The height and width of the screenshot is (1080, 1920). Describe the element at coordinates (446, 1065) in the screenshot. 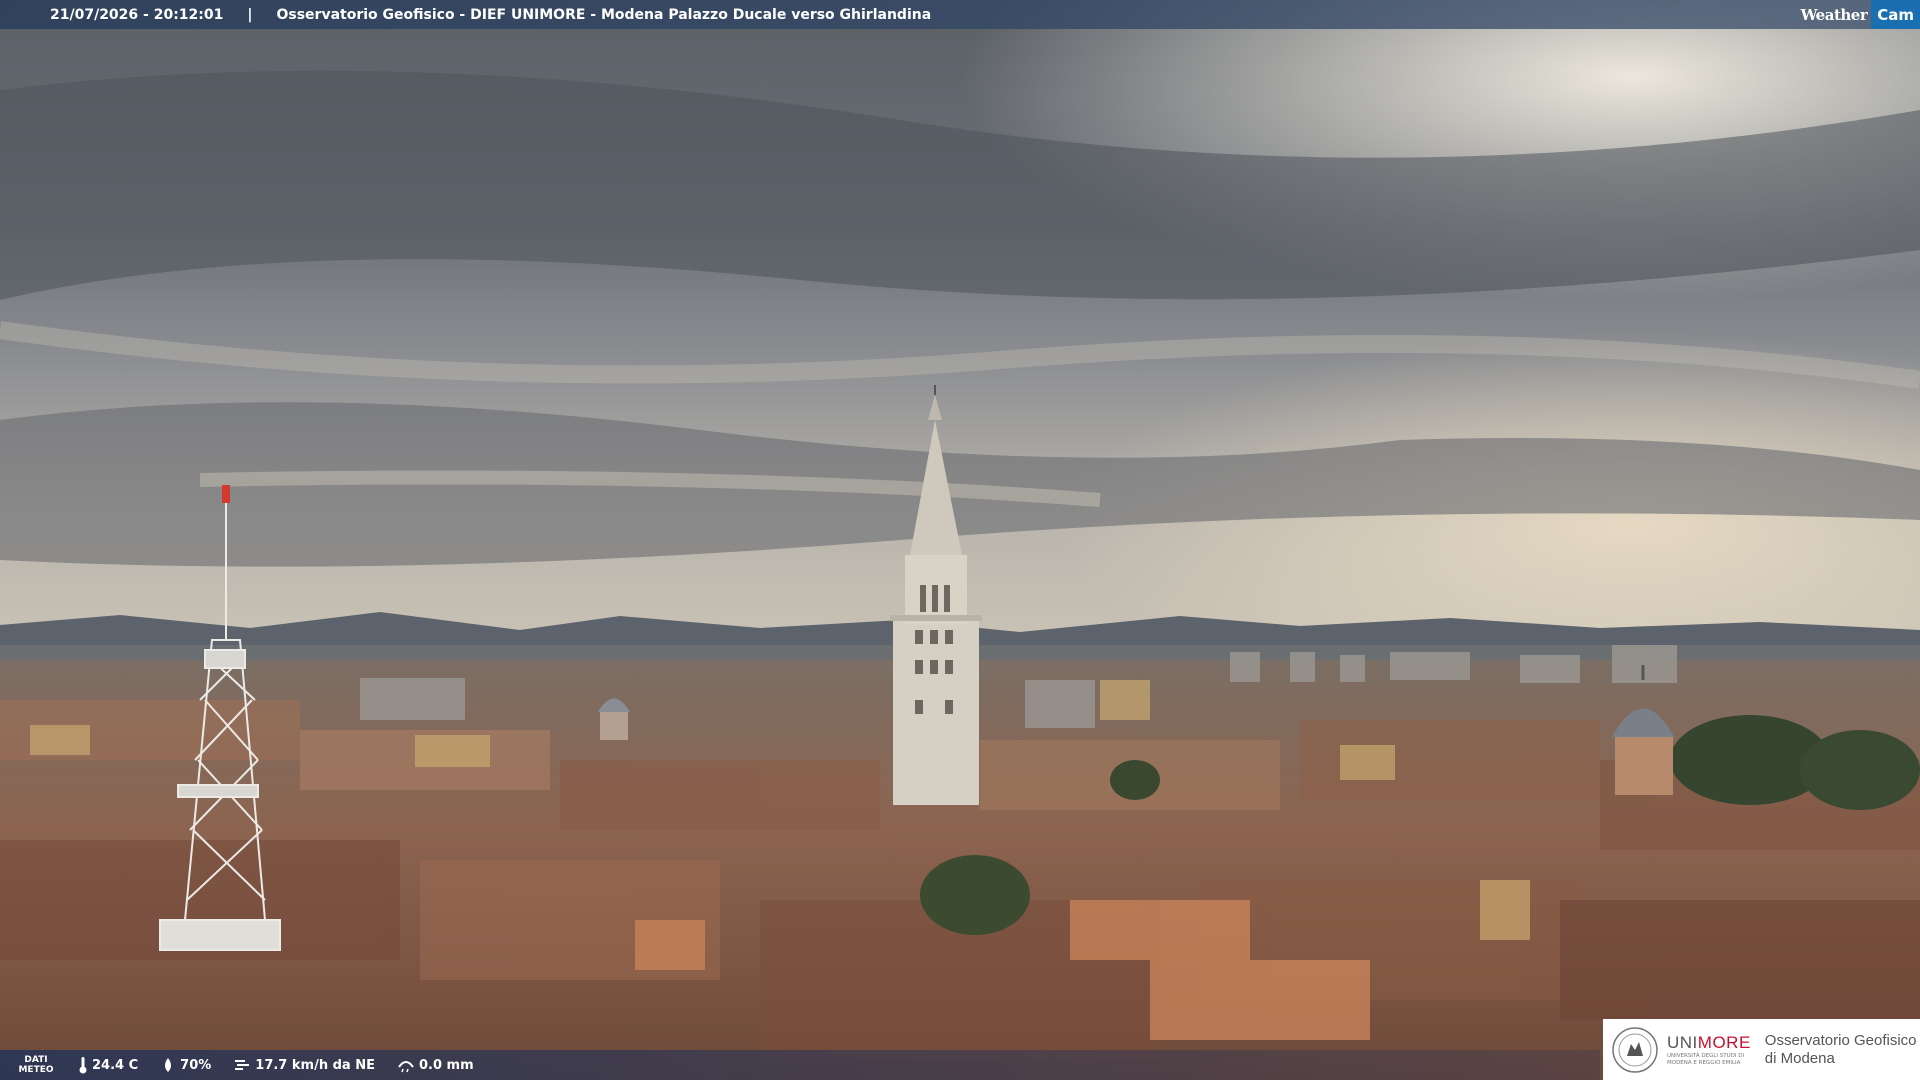

I see `rain-value: 0.0 mm` at that location.